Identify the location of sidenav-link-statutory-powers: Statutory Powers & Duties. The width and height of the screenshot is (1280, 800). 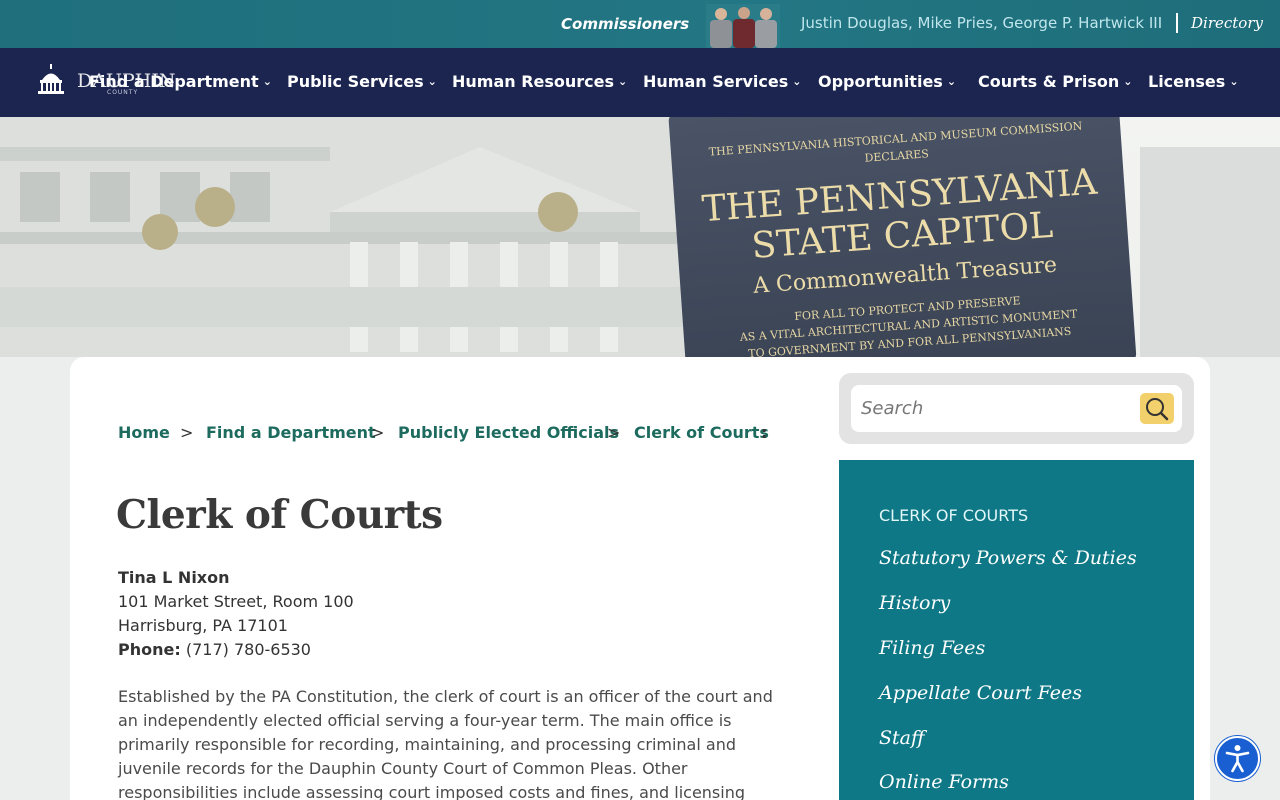
(1008, 558).